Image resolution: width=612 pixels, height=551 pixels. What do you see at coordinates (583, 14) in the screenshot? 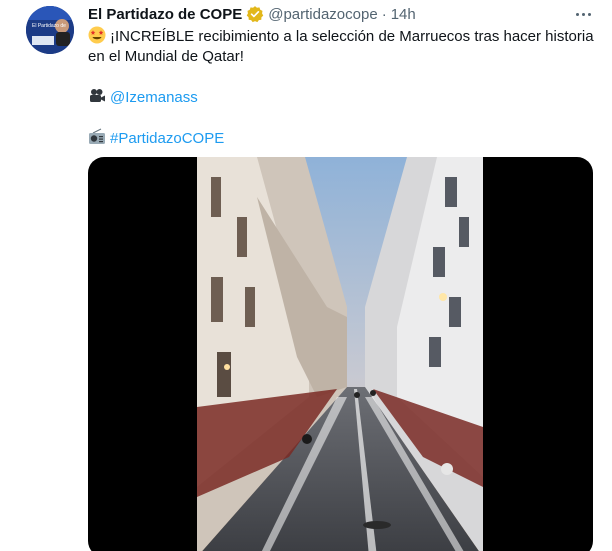
I see `more-options-icon` at bounding box center [583, 14].